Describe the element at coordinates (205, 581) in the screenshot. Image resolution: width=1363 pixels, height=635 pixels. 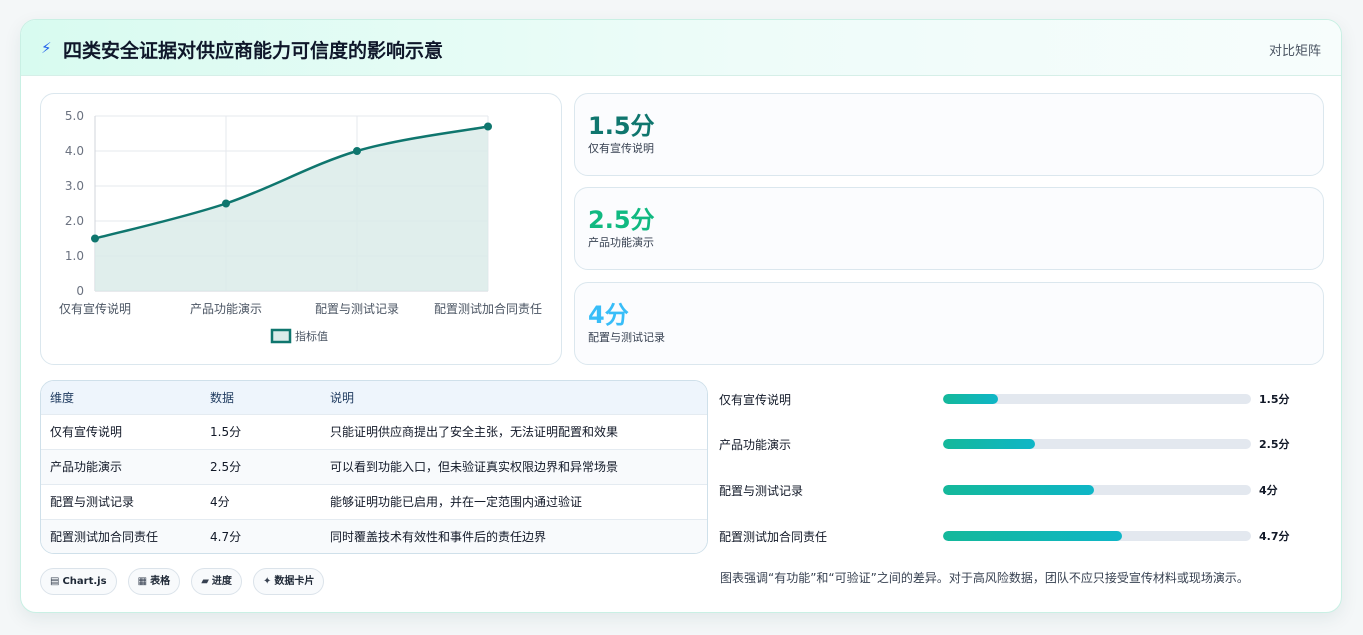
I see `progress-icon: ▰` at that location.